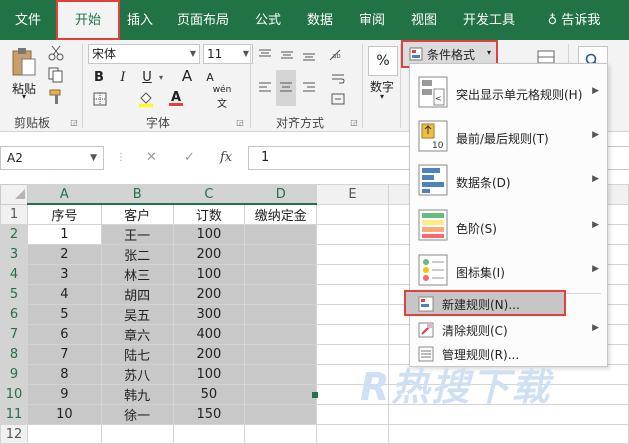  What do you see at coordinates (137, 254) in the screenshot?
I see `table-cell: 张二` at bounding box center [137, 254].